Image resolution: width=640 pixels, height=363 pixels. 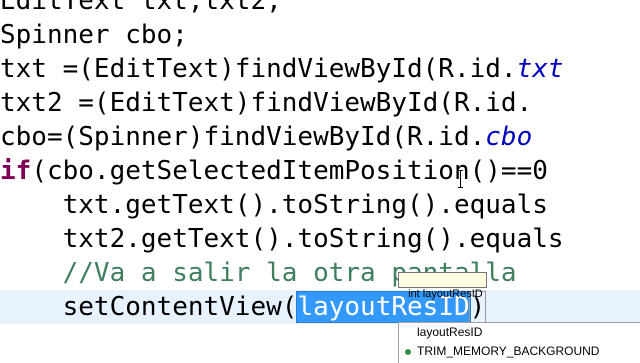 I want to click on parameter-hint-text: int layoutResID, so click(x=445, y=294).